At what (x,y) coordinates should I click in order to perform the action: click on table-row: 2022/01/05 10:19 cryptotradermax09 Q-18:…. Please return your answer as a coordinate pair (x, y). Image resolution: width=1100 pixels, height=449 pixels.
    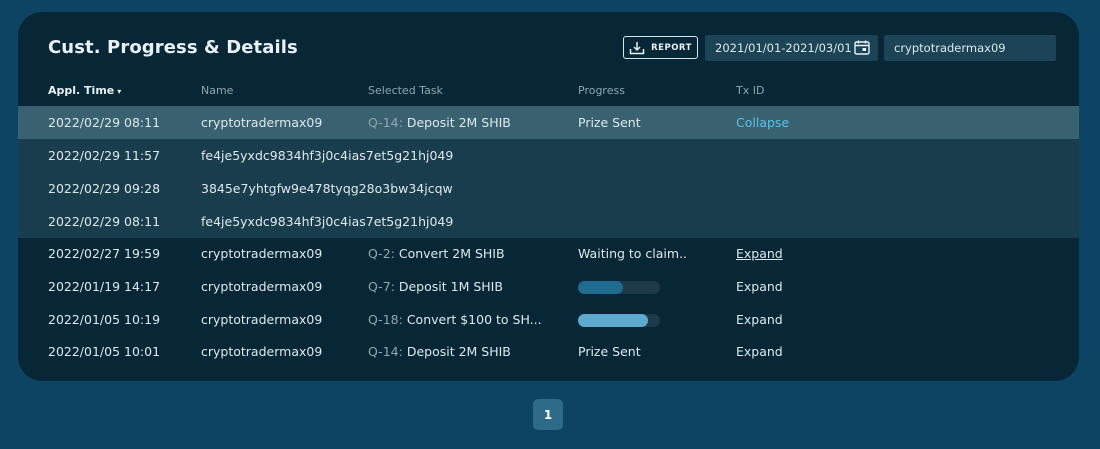
    Looking at the image, I should click on (548, 319).